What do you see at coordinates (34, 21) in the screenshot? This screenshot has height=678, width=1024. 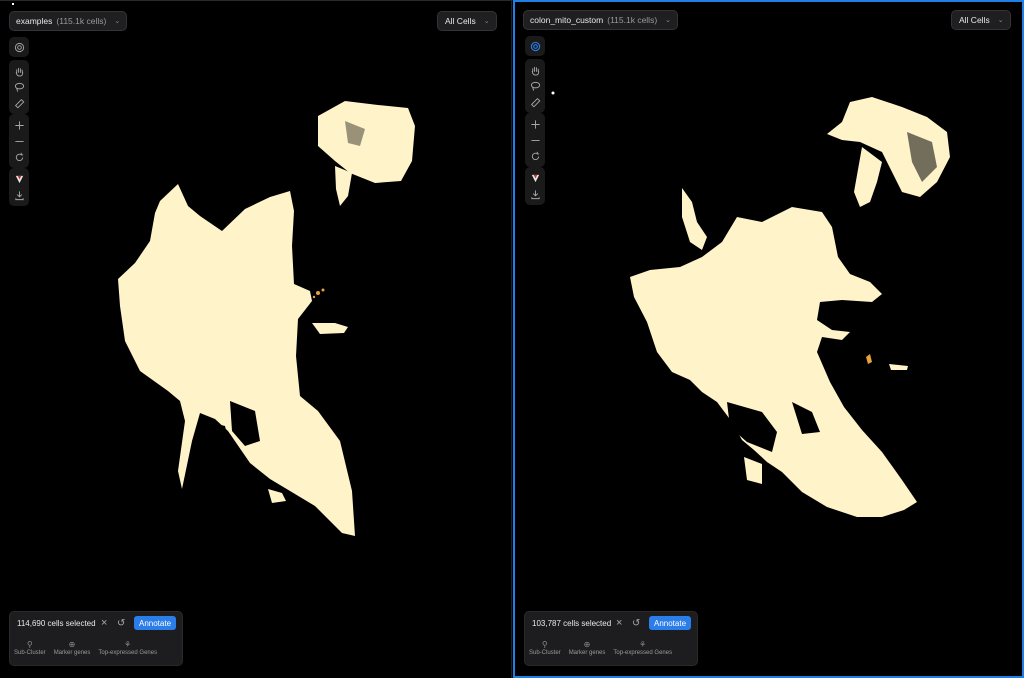 I see `dataset-name: examples` at bounding box center [34, 21].